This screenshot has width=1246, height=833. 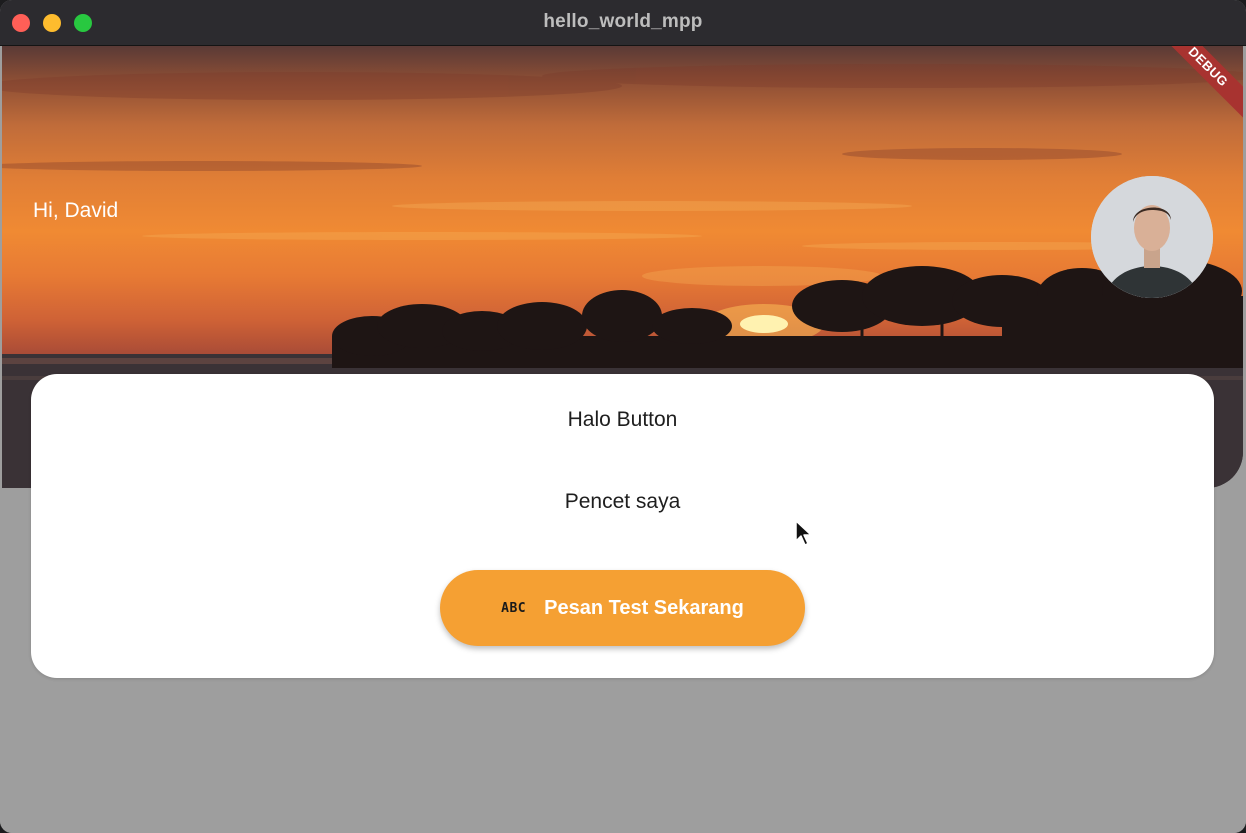 What do you see at coordinates (514, 608) in the screenshot?
I see `abc-icon: ABC` at bounding box center [514, 608].